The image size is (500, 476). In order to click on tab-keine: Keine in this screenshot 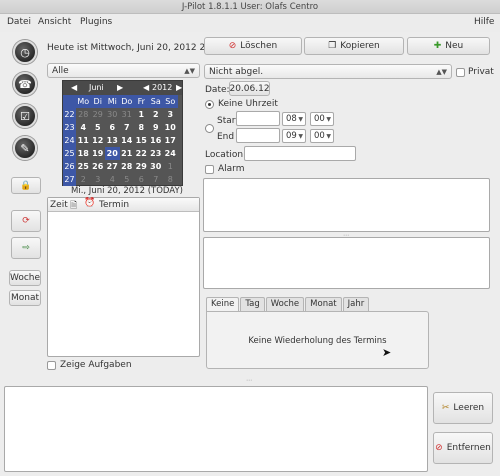, I will do `click(223, 304)`.